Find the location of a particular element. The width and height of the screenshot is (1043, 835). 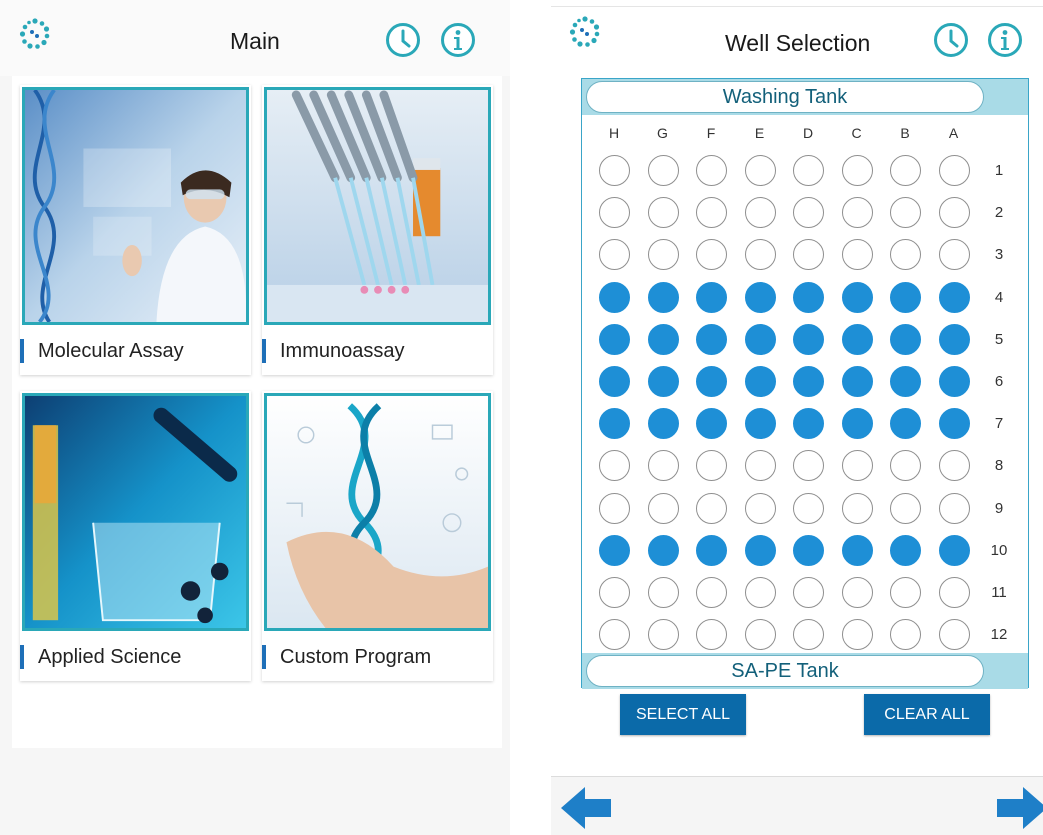

well-e3 is located at coordinates (760, 255).